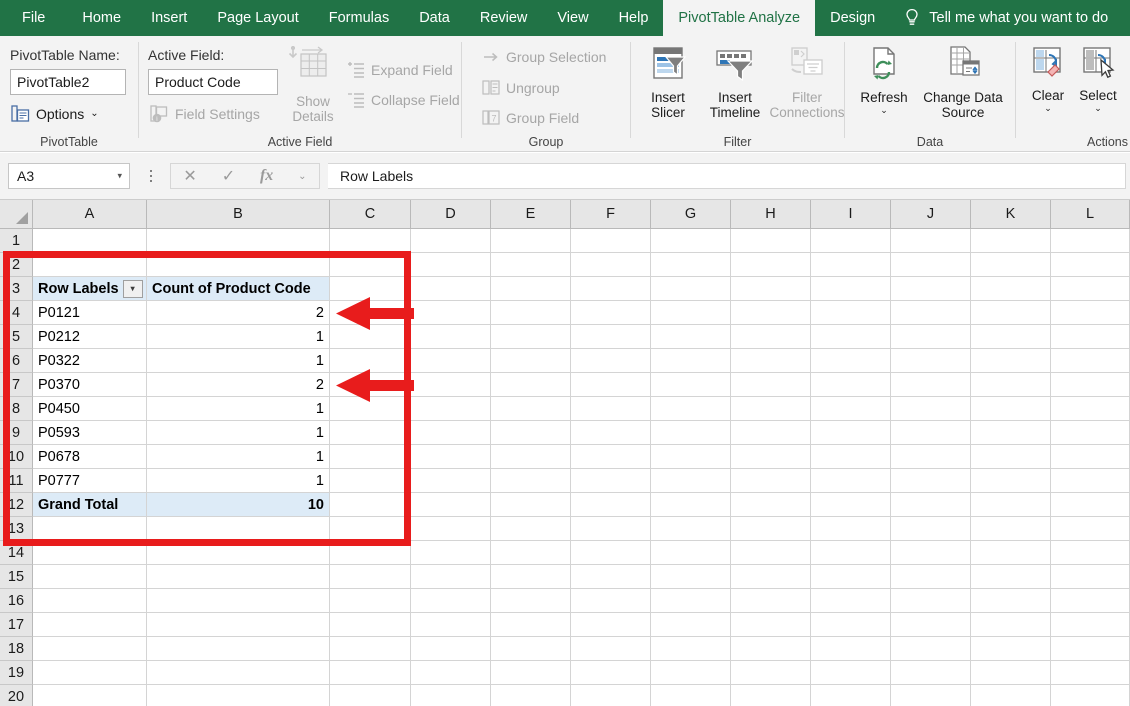 Image resolution: width=1130 pixels, height=706 pixels. I want to click on tab-page-layout: Page Layout, so click(257, 18).